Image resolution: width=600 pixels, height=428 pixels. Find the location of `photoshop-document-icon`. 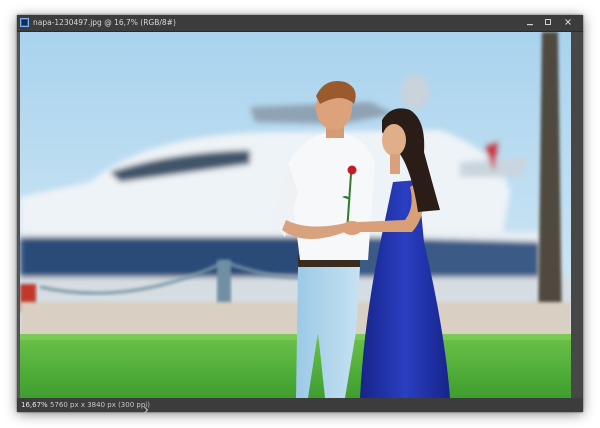

photoshop-document-icon is located at coordinates (24, 22).